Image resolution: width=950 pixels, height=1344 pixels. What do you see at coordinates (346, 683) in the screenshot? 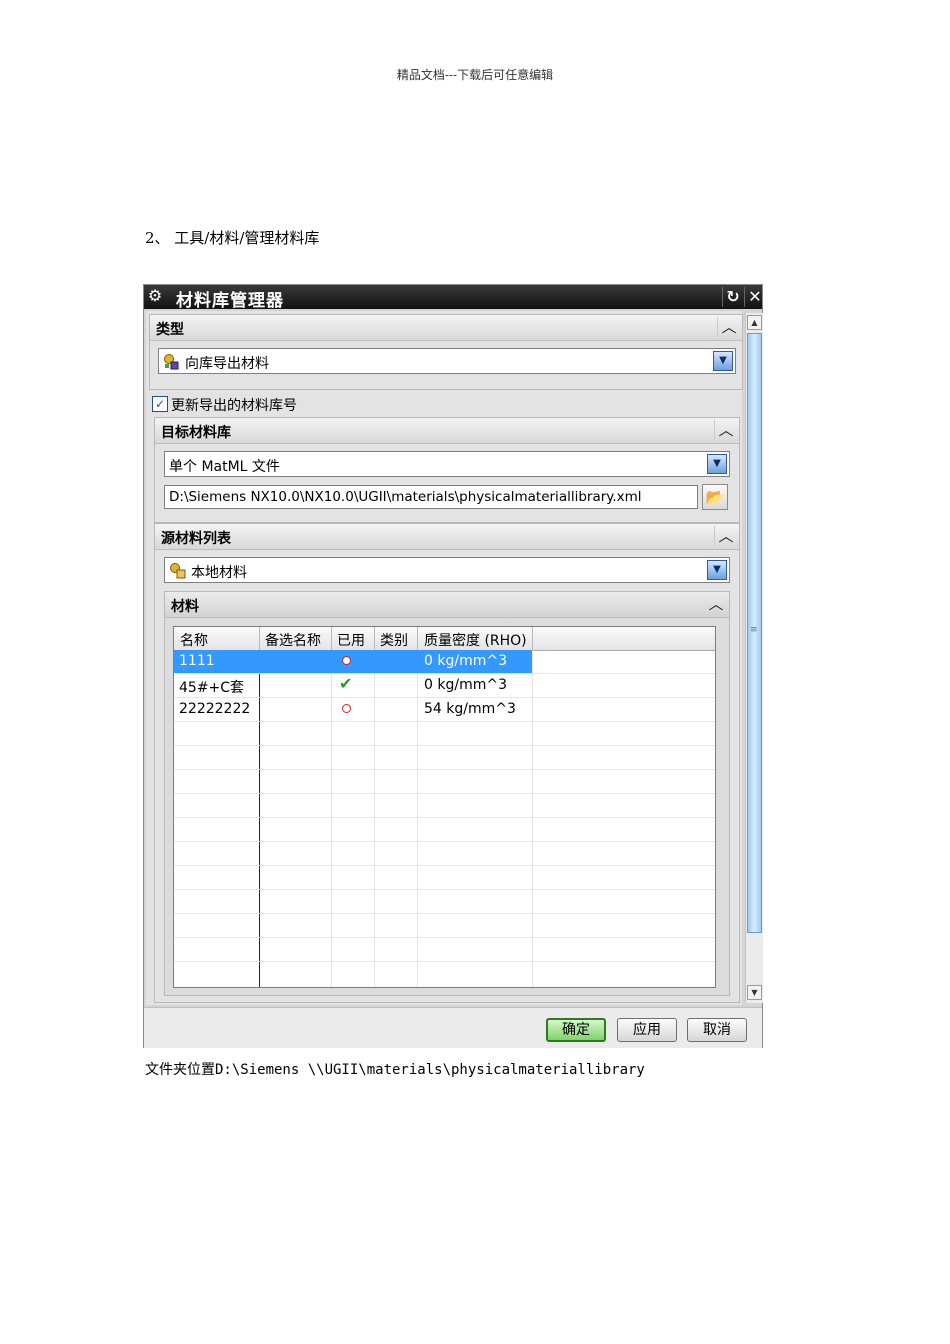
I see `used-check-icon: ✔` at bounding box center [346, 683].